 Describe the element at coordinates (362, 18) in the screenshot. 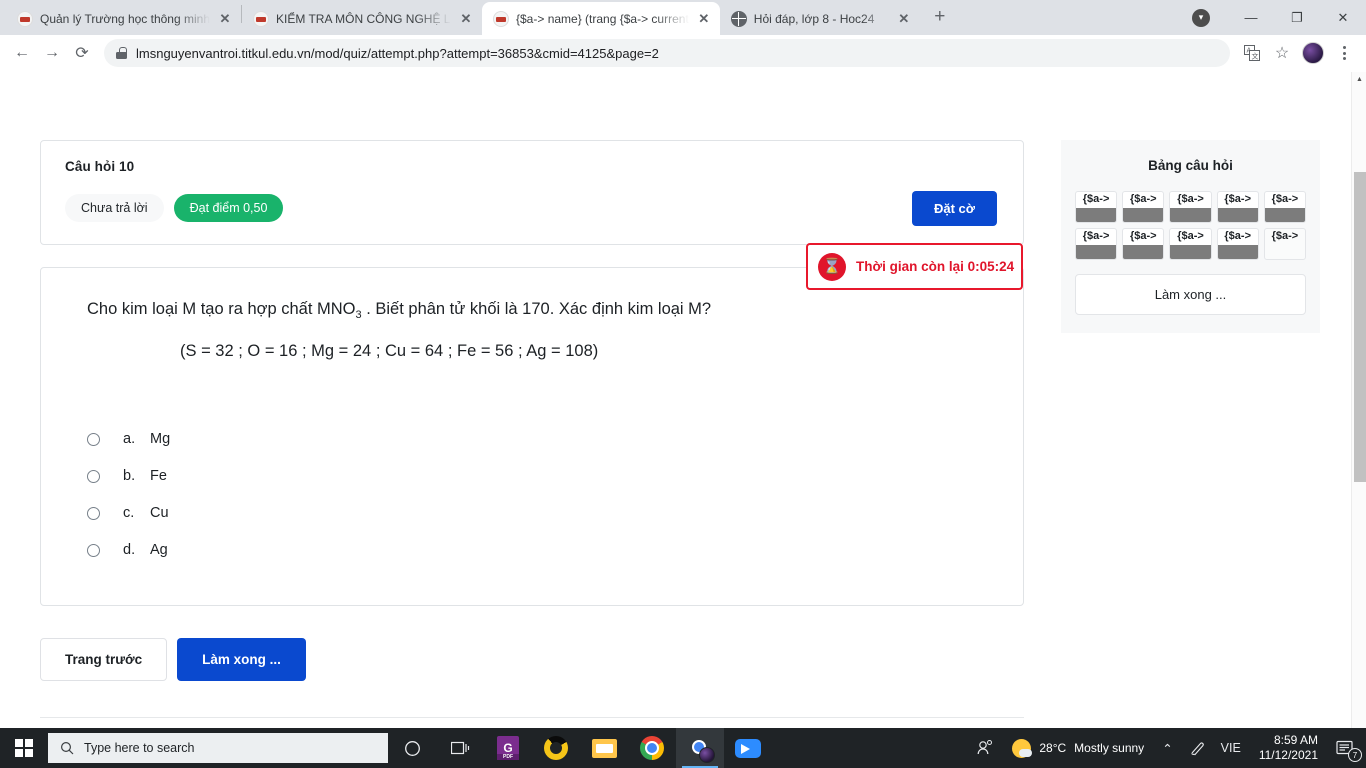

I see `browser-tab-2: KIỂM TRA MÔN CÔNG NGHỆ LỚ ✕` at that location.